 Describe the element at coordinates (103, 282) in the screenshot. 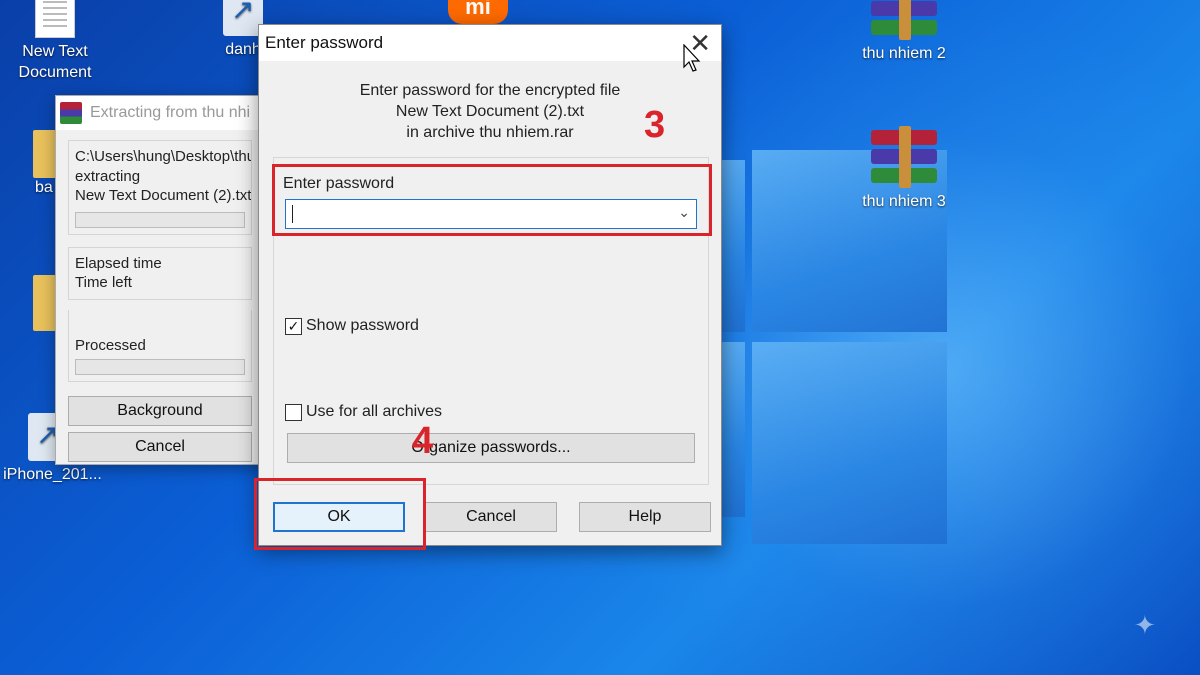

I see `timeleft-label: Time left` at that location.